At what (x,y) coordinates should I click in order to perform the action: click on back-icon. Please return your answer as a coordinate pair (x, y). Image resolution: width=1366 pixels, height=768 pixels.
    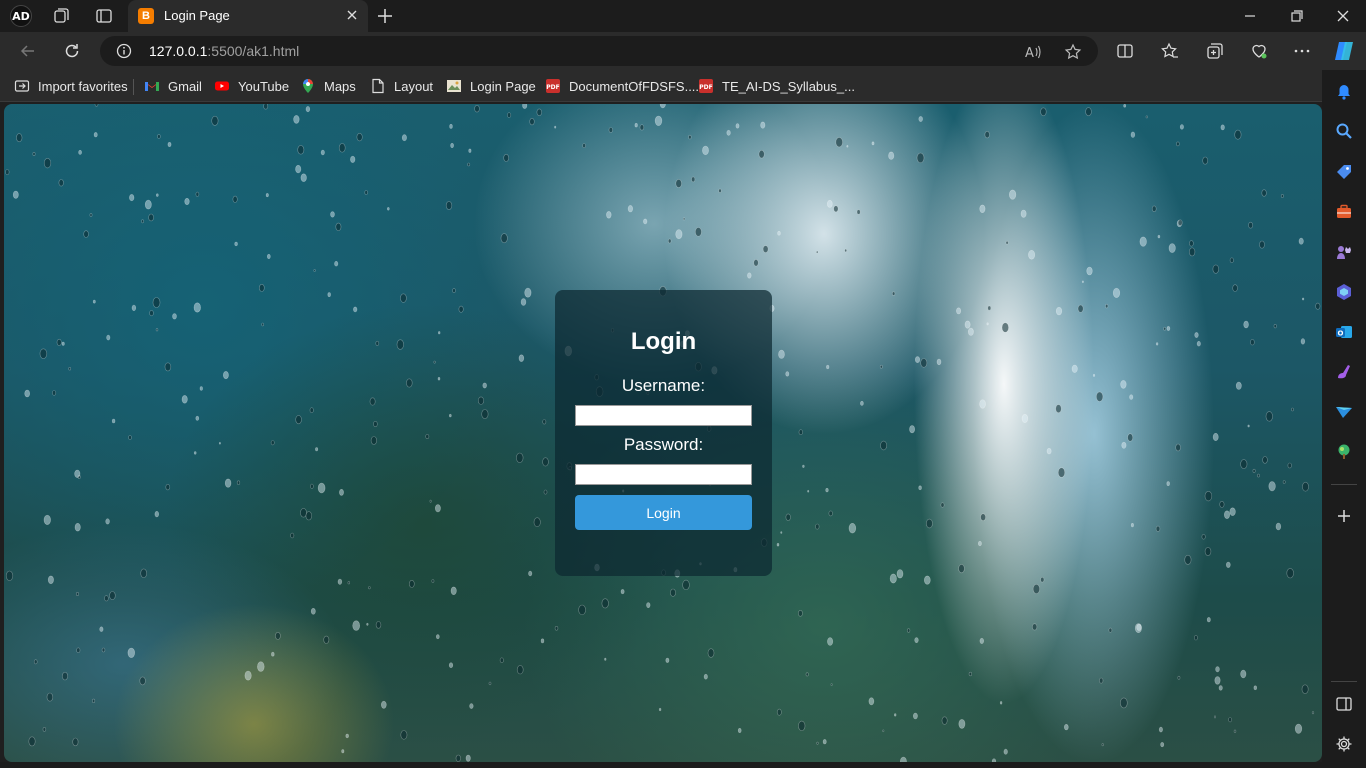
    Looking at the image, I should click on (28, 51).